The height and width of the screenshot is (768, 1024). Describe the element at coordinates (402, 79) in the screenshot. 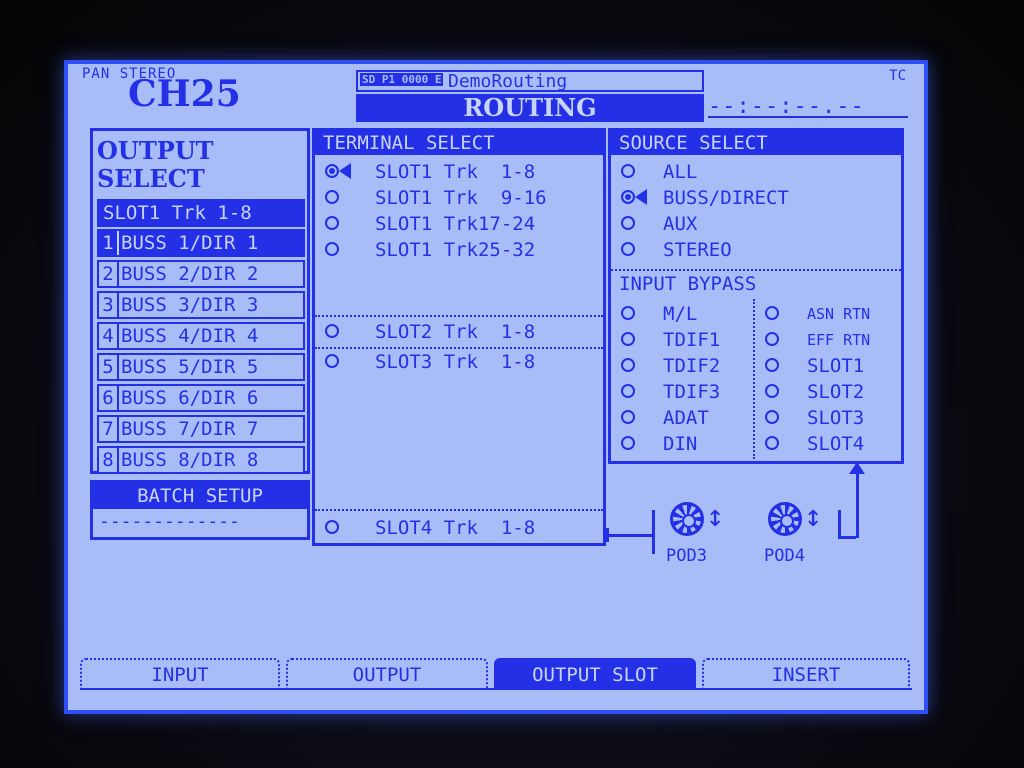

I see `scene-status-icons: SD P1 0000 E` at that location.